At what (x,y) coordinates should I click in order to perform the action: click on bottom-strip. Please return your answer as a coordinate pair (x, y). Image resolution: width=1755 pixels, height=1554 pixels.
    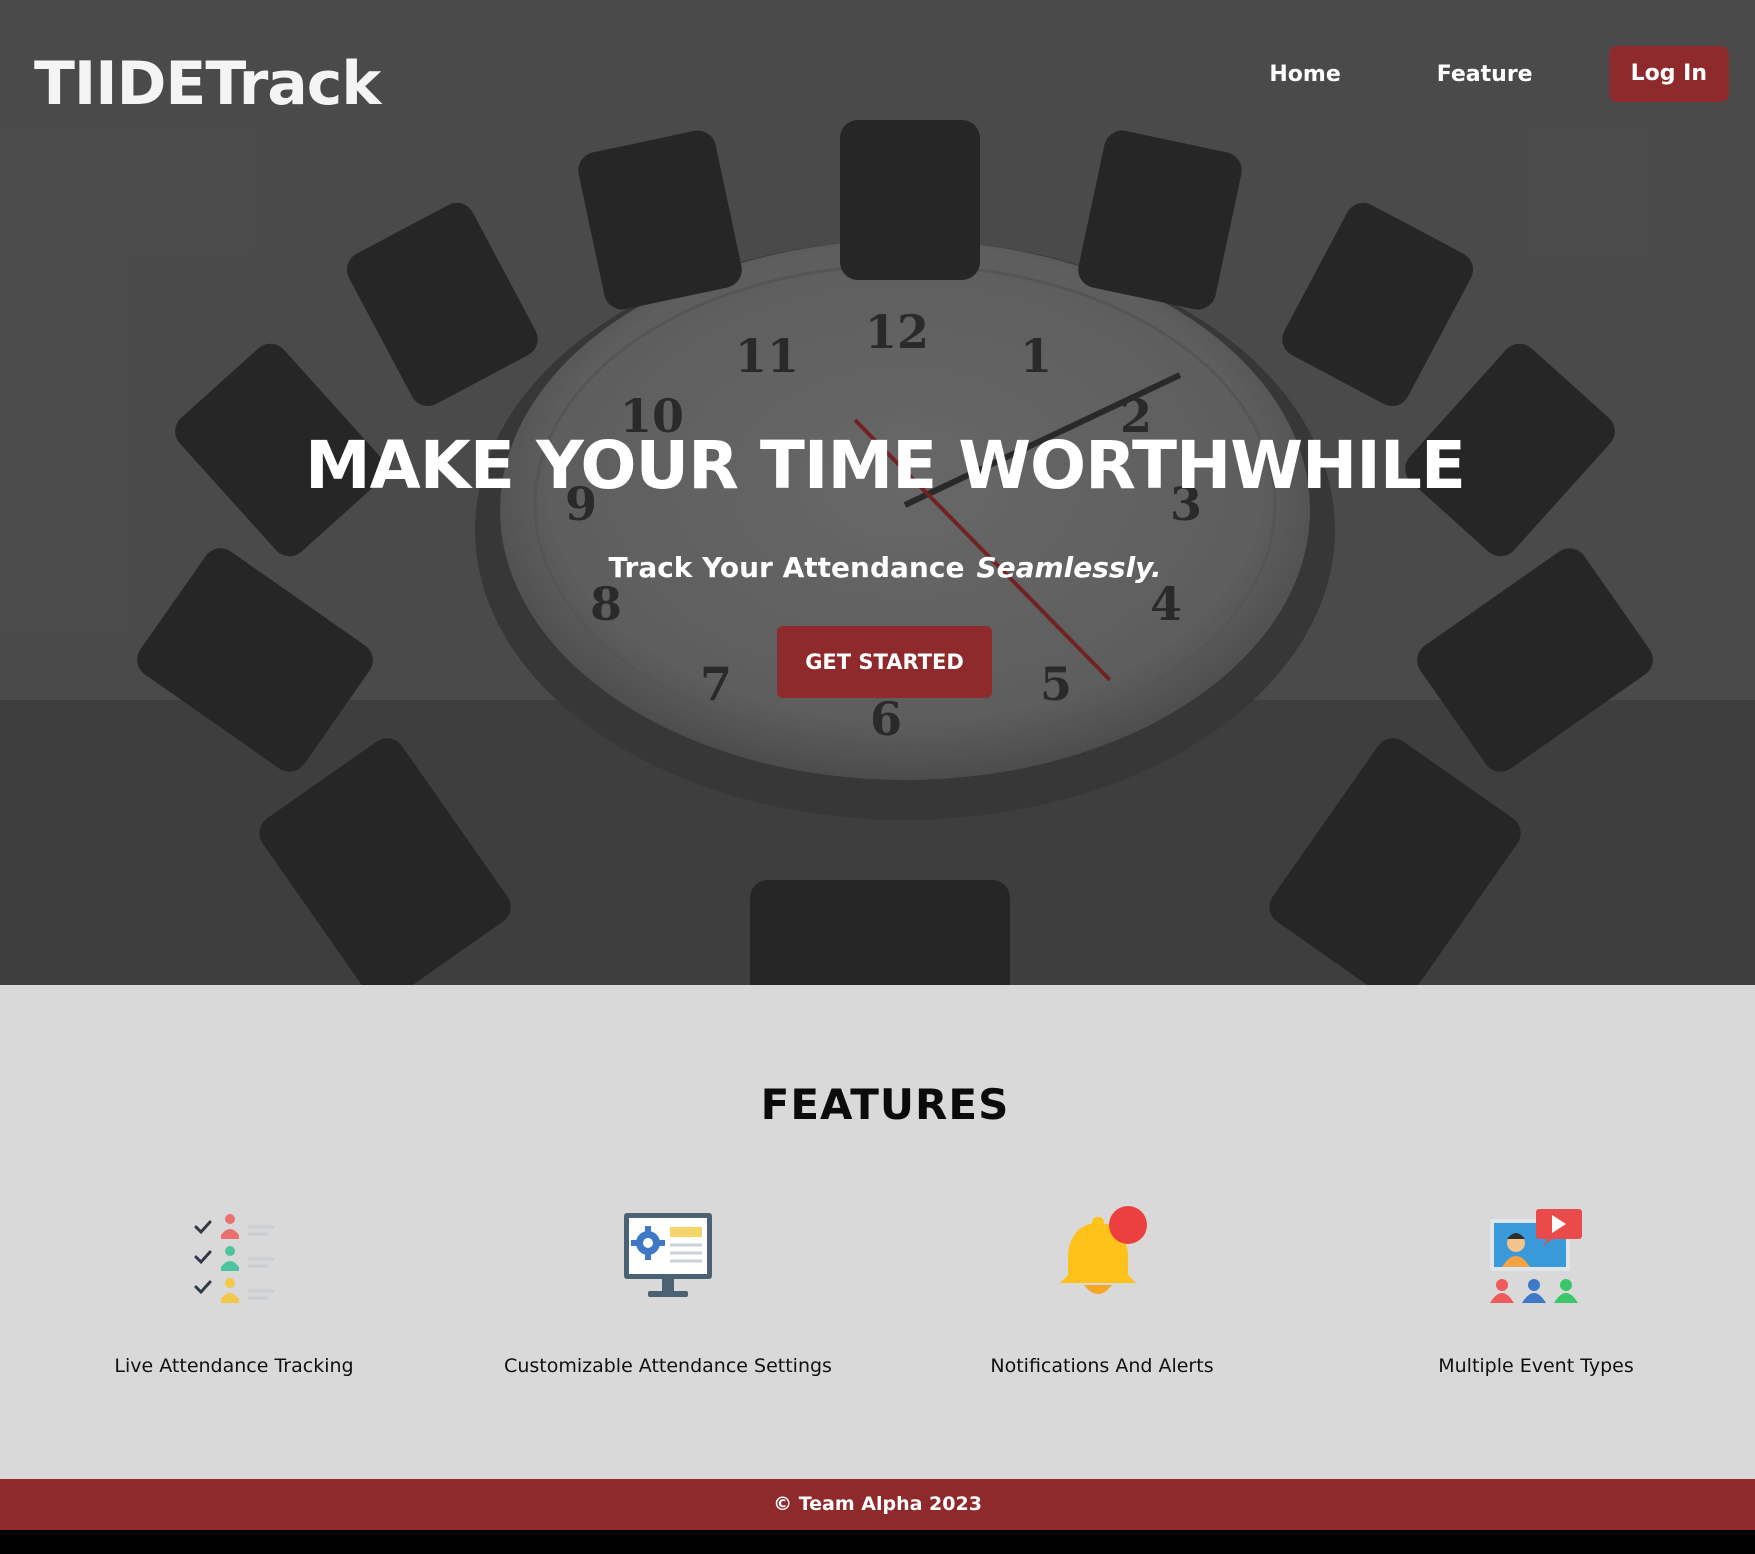
    Looking at the image, I should click on (877, 1542).